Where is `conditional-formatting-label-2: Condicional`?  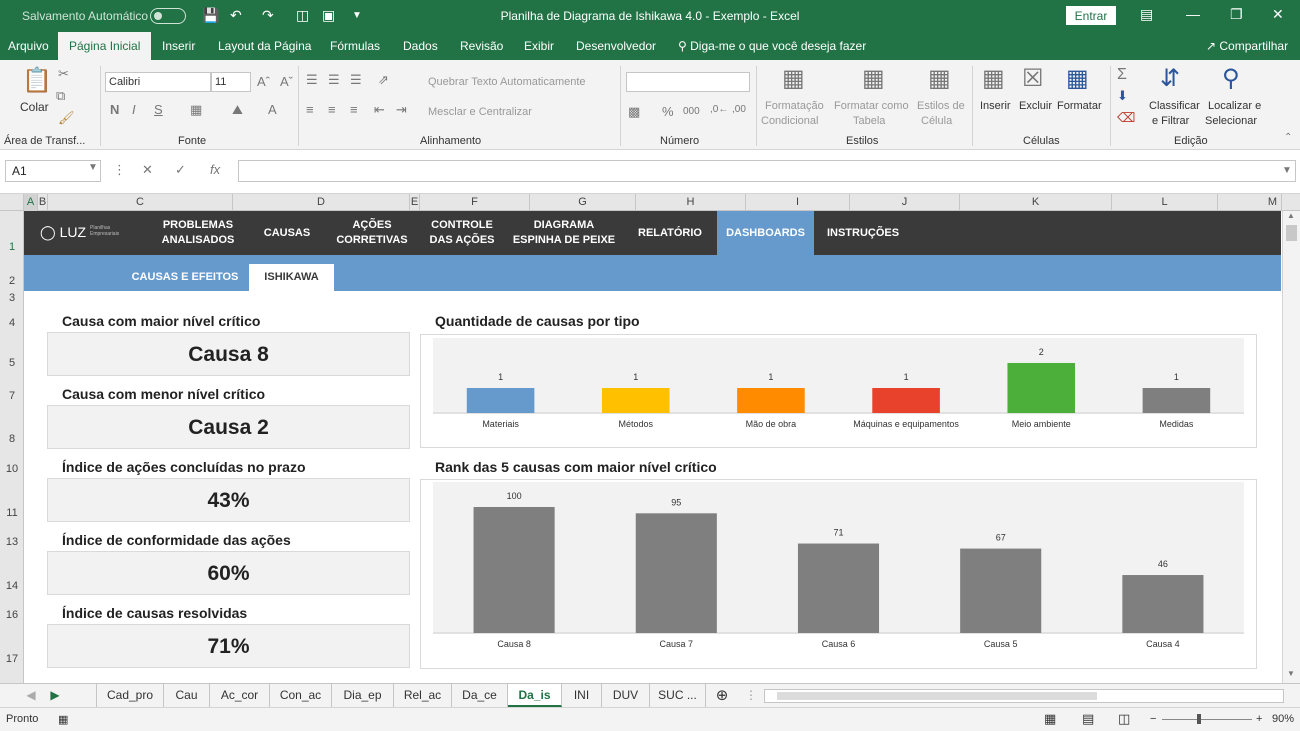
conditional-formatting-label-2: Condicional is located at coordinates (789, 121).